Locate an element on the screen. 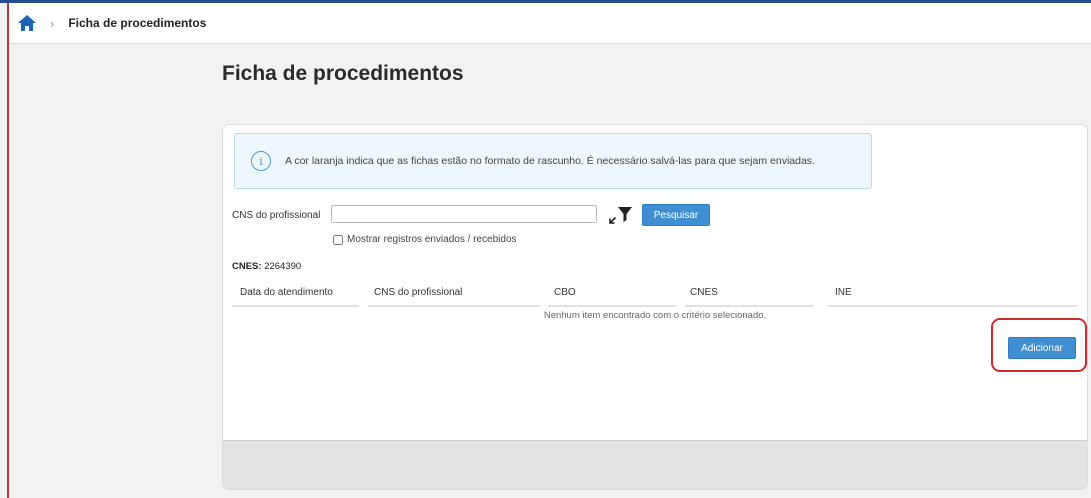 The image size is (1091, 498). breadcrumb: › Ficha de procedimentos is located at coordinates (550, 23).